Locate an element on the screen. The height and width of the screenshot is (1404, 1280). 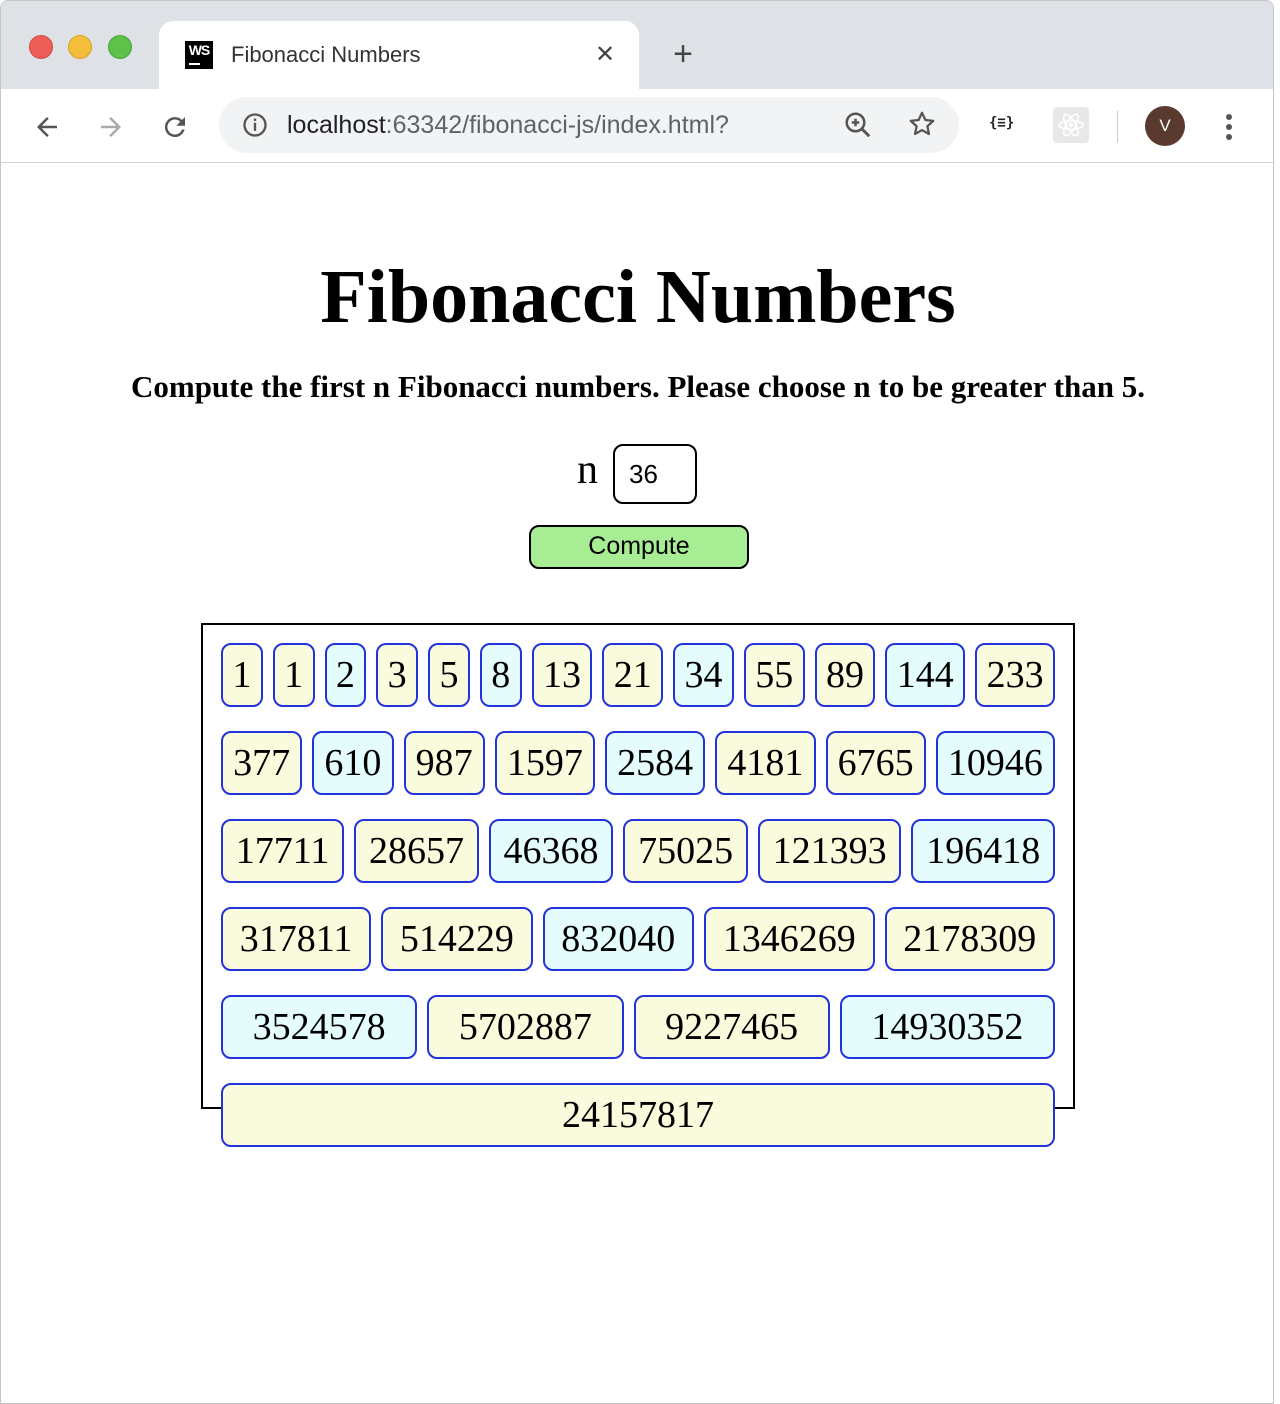
tab-strip: WS Fibonacci Numbers ✕ + is located at coordinates (637, 45).